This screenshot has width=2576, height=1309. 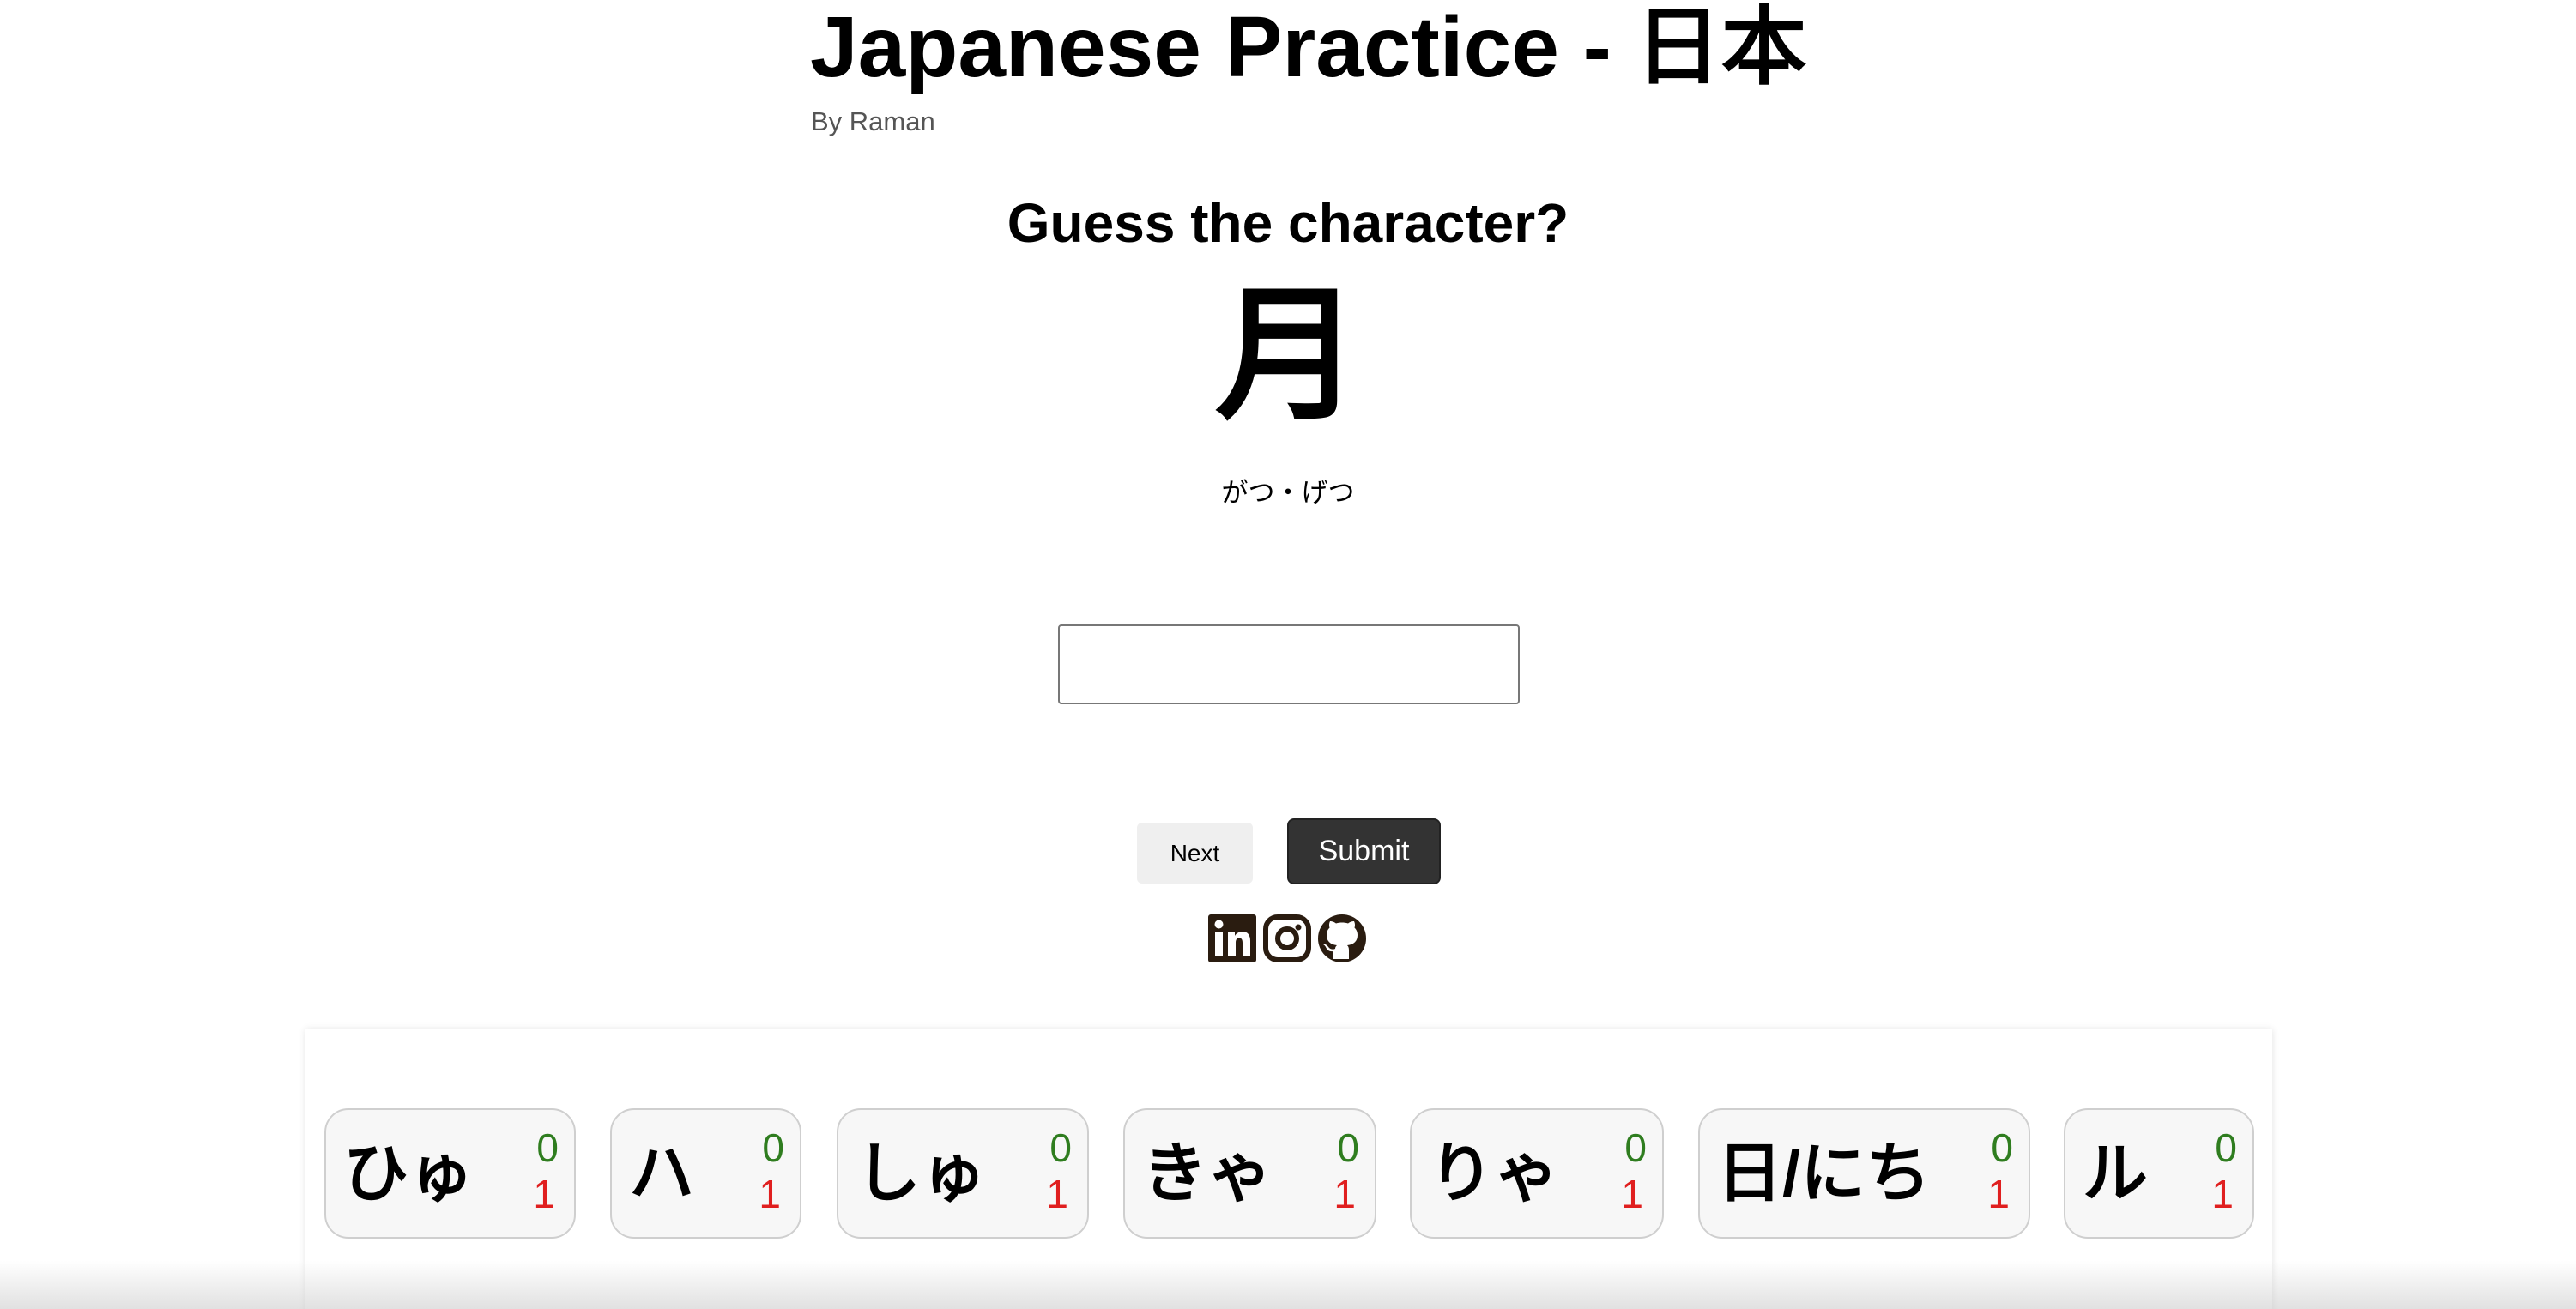 I want to click on card-character: ル, so click(x=2115, y=1173).